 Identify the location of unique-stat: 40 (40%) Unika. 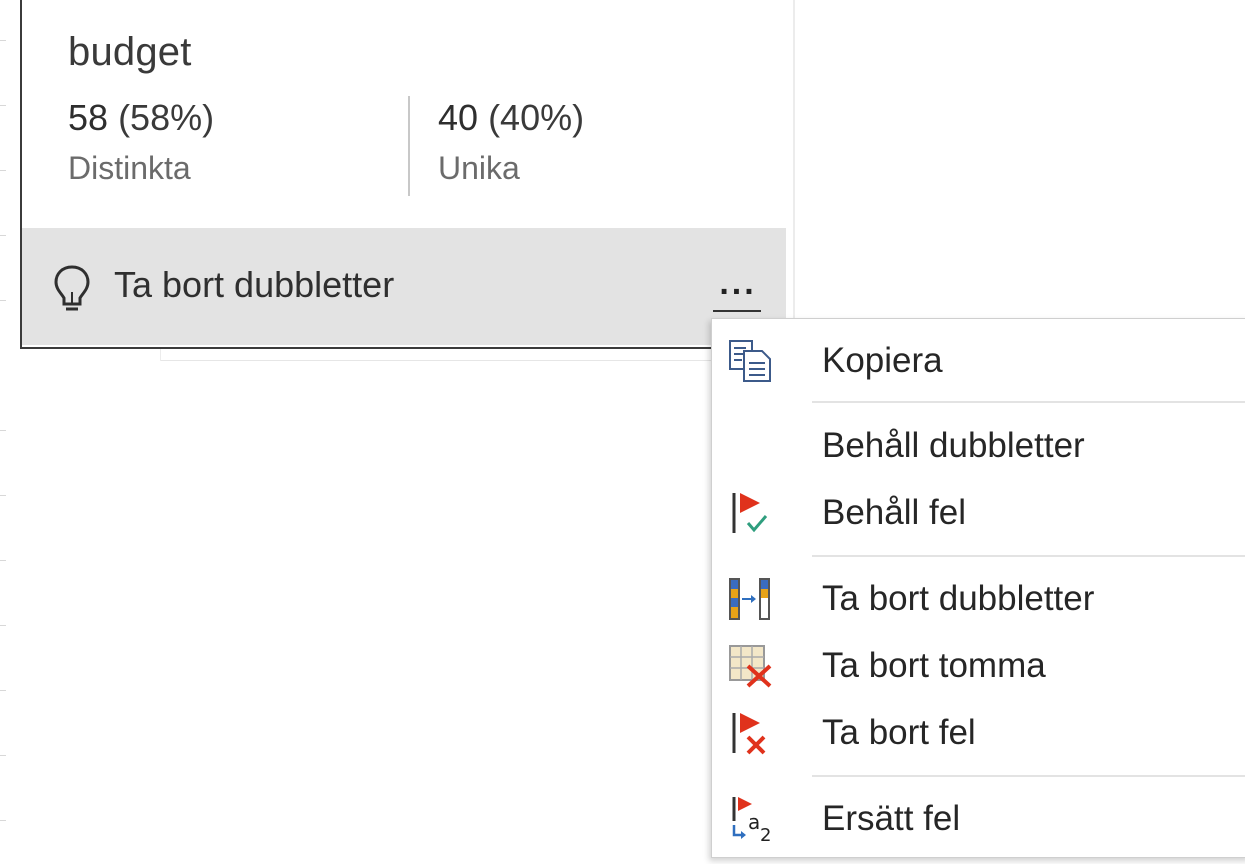
(511, 143).